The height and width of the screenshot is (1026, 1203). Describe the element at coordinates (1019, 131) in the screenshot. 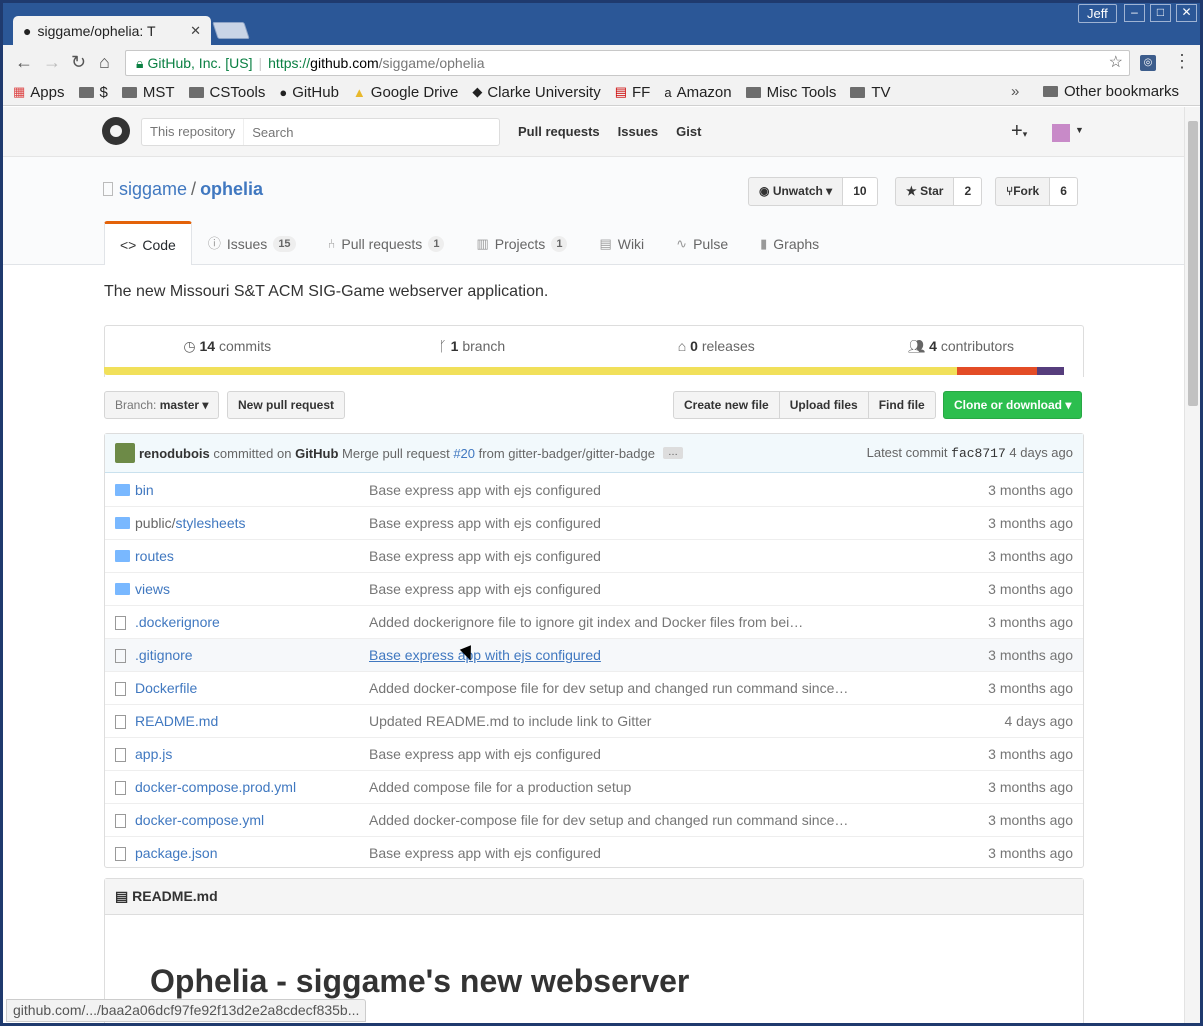

I see `create-new-icon: +▾` at that location.